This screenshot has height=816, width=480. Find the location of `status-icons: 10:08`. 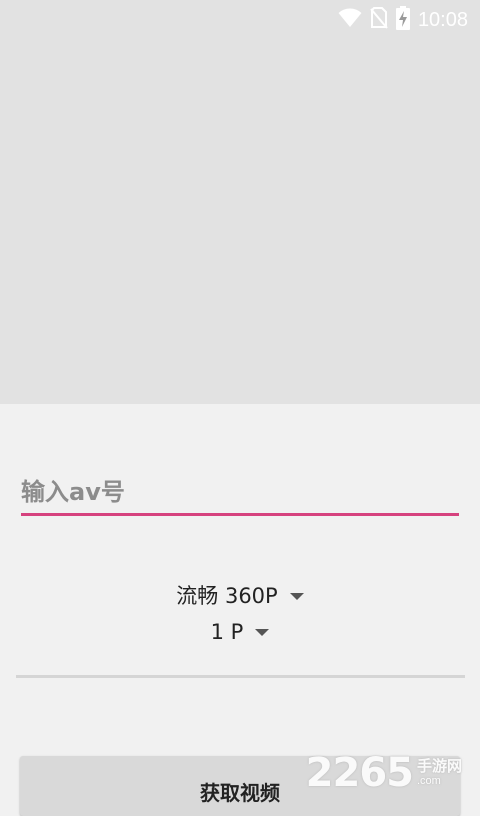

status-icons: 10:08 is located at coordinates (403, 20).